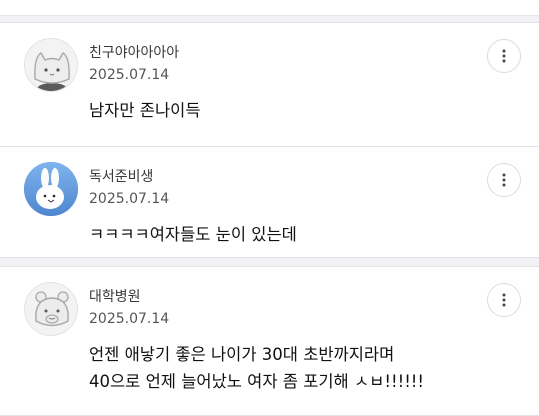 Image resolution: width=539 pixels, height=416 pixels. What do you see at coordinates (115, 296) in the screenshot?
I see `author-name: 대학병원` at bounding box center [115, 296].